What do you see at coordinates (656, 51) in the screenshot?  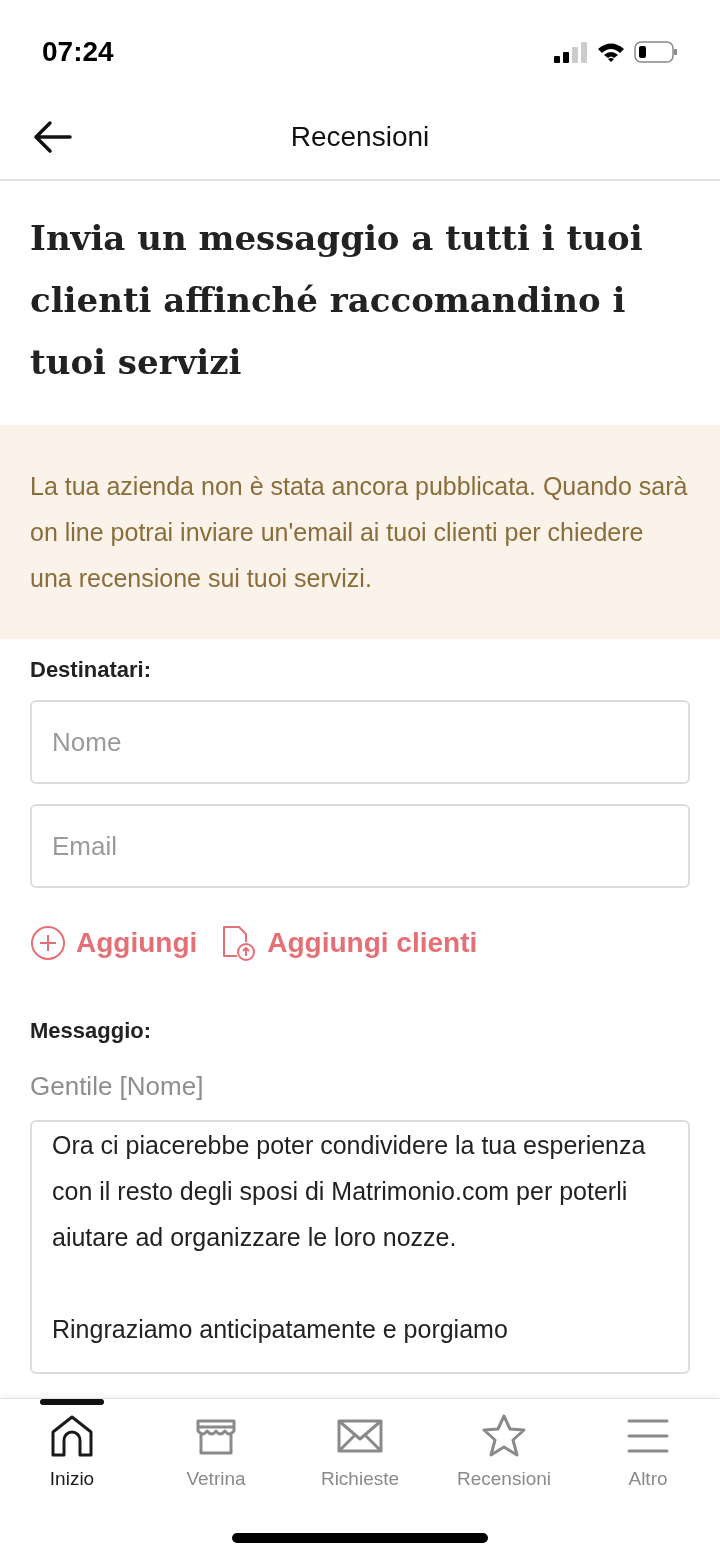 I see `battery-icon` at bounding box center [656, 51].